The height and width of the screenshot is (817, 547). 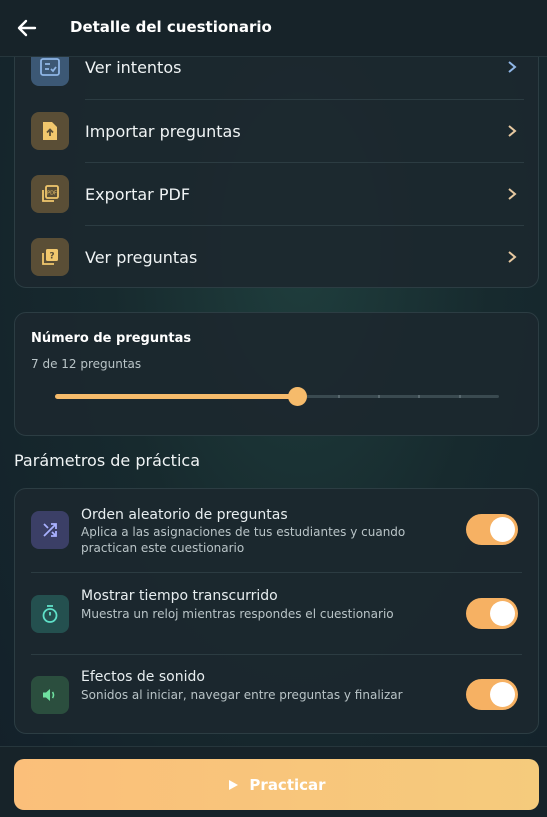 I want to click on speaker-icon, so click(x=50, y=695).